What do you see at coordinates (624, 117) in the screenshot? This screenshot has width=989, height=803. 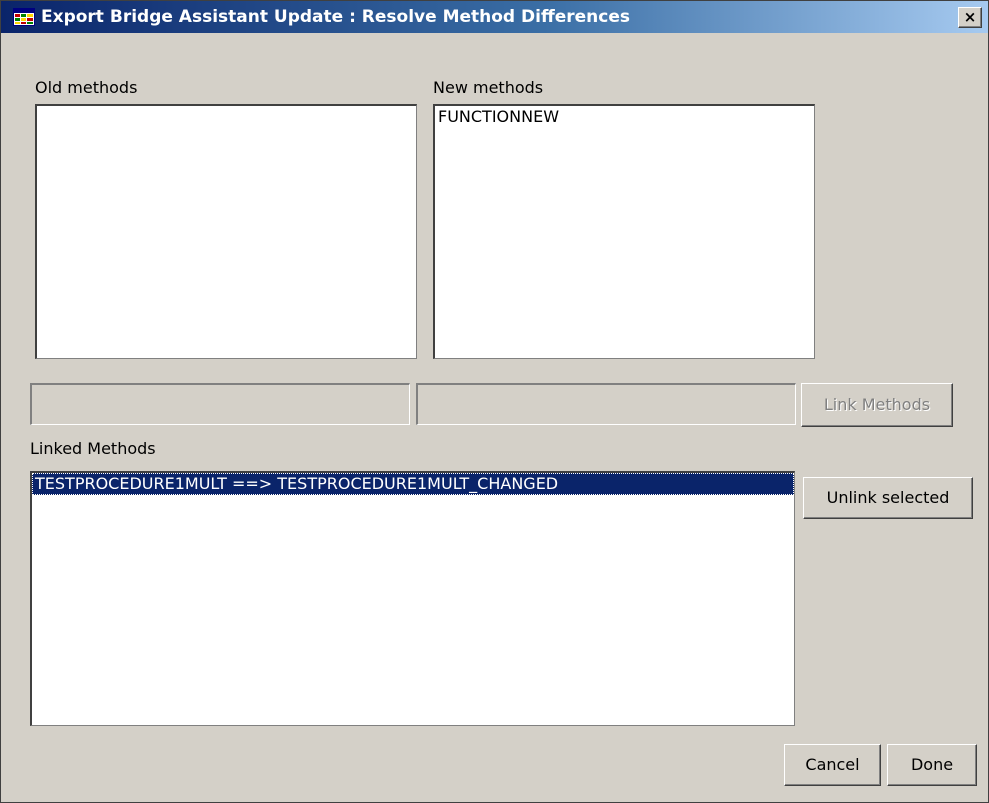 I see `list-item: FUNCTIONNEW` at bounding box center [624, 117].